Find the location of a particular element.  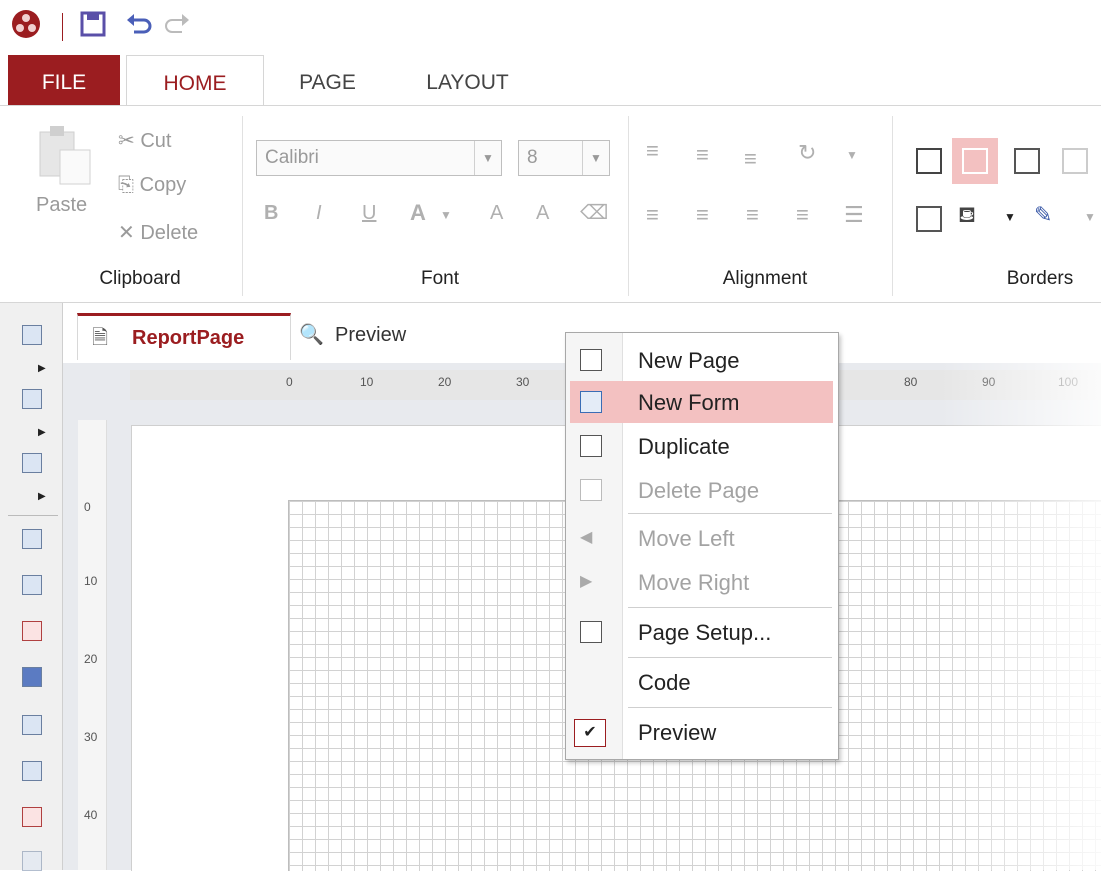

image-icon is located at coordinates (32, 771).